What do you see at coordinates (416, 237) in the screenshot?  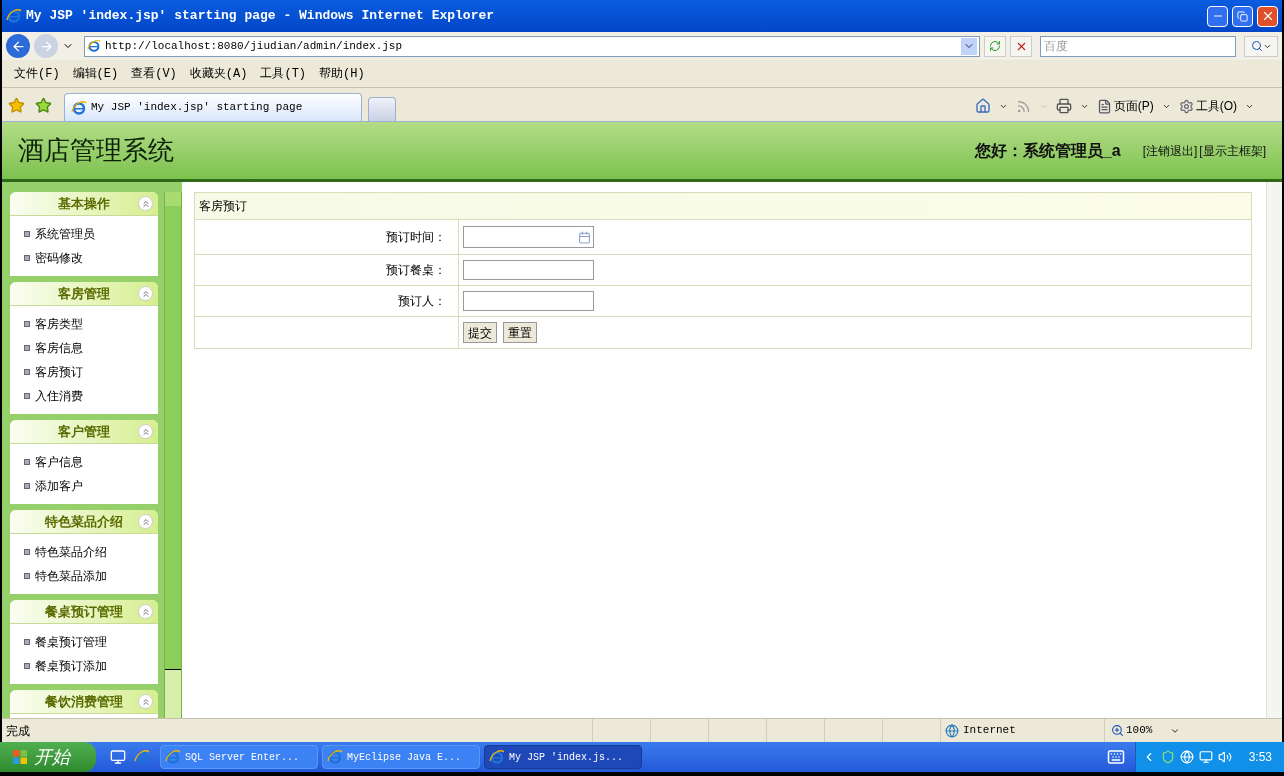 I see `field-label: 预订时间：` at bounding box center [416, 237].